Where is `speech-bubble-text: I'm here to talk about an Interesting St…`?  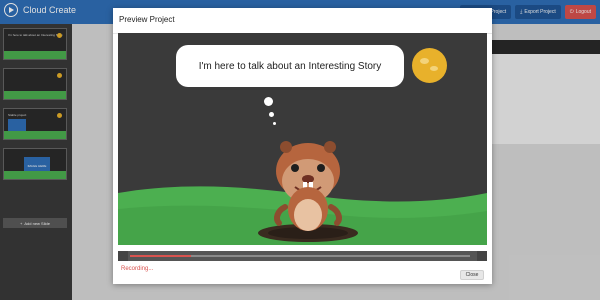
speech-bubble-text: I'm here to talk about an Interesting St… is located at coordinates (290, 66).